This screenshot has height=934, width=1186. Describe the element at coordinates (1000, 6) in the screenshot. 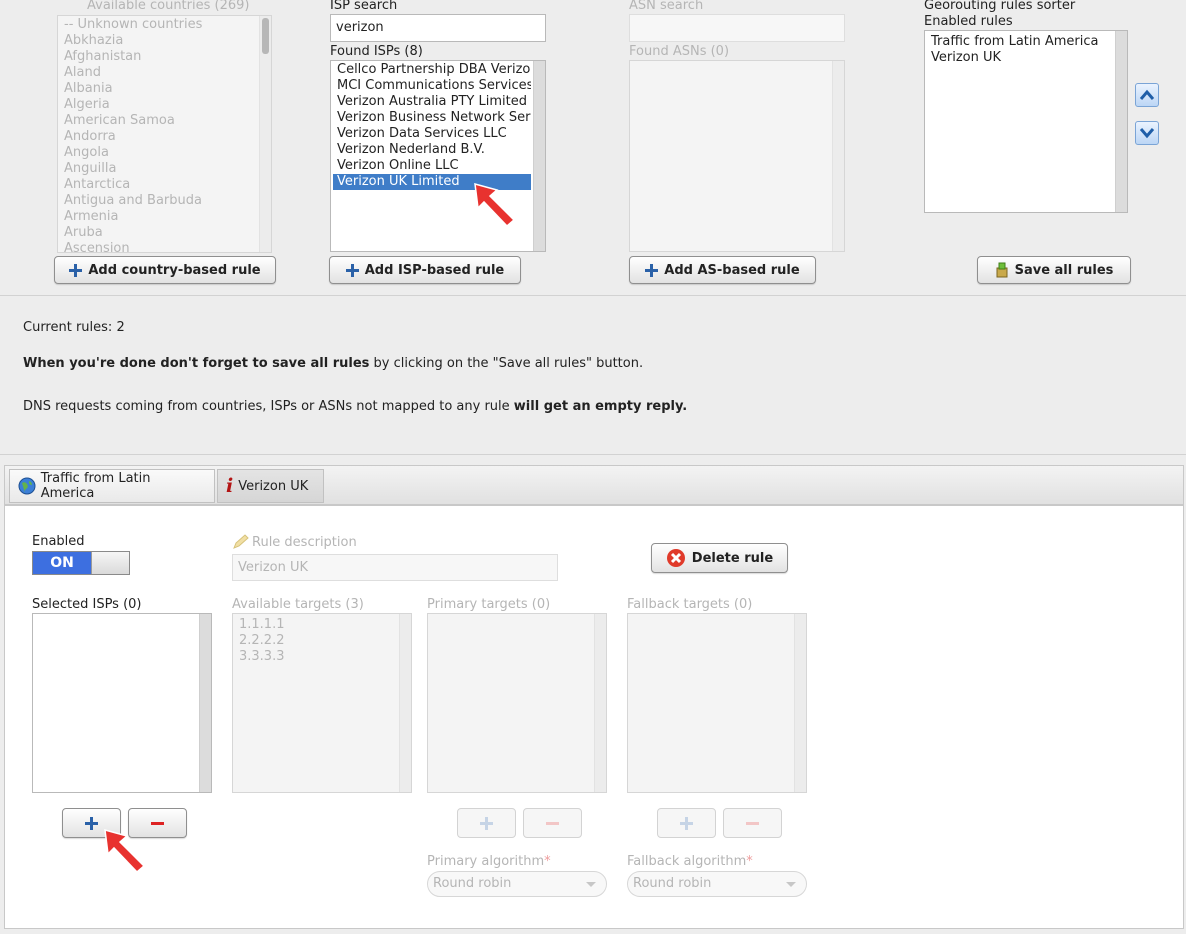

I see `sorter-title: Georouting rules sorter` at that location.